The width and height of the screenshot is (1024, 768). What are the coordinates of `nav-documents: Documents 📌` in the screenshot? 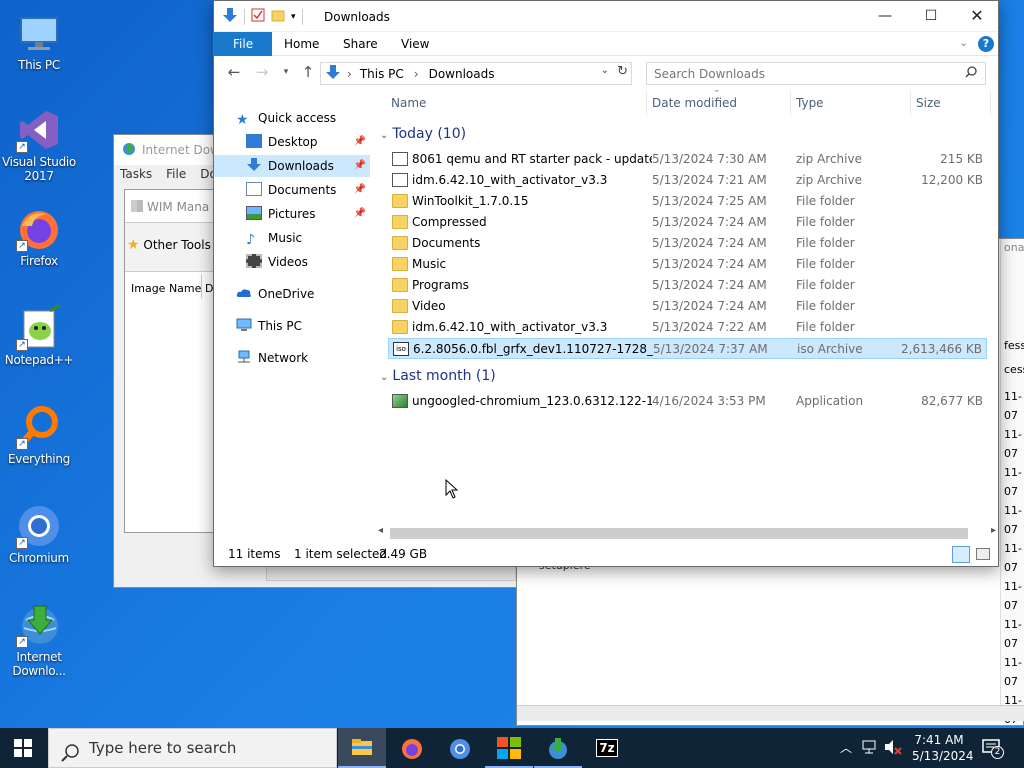 It's located at (292, 190).